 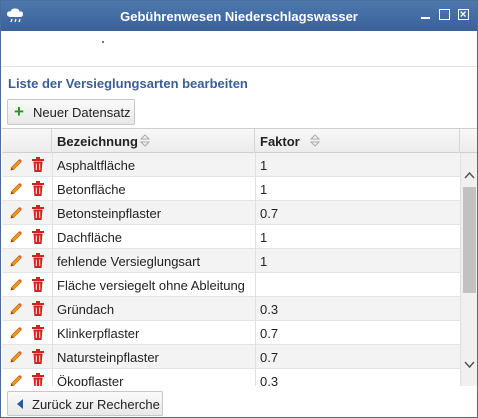 What do you see at coordinates (231, 377) in the screenshot?
I see `table-row: Ökopflaster 0.3` at bounding box center [231, 377].